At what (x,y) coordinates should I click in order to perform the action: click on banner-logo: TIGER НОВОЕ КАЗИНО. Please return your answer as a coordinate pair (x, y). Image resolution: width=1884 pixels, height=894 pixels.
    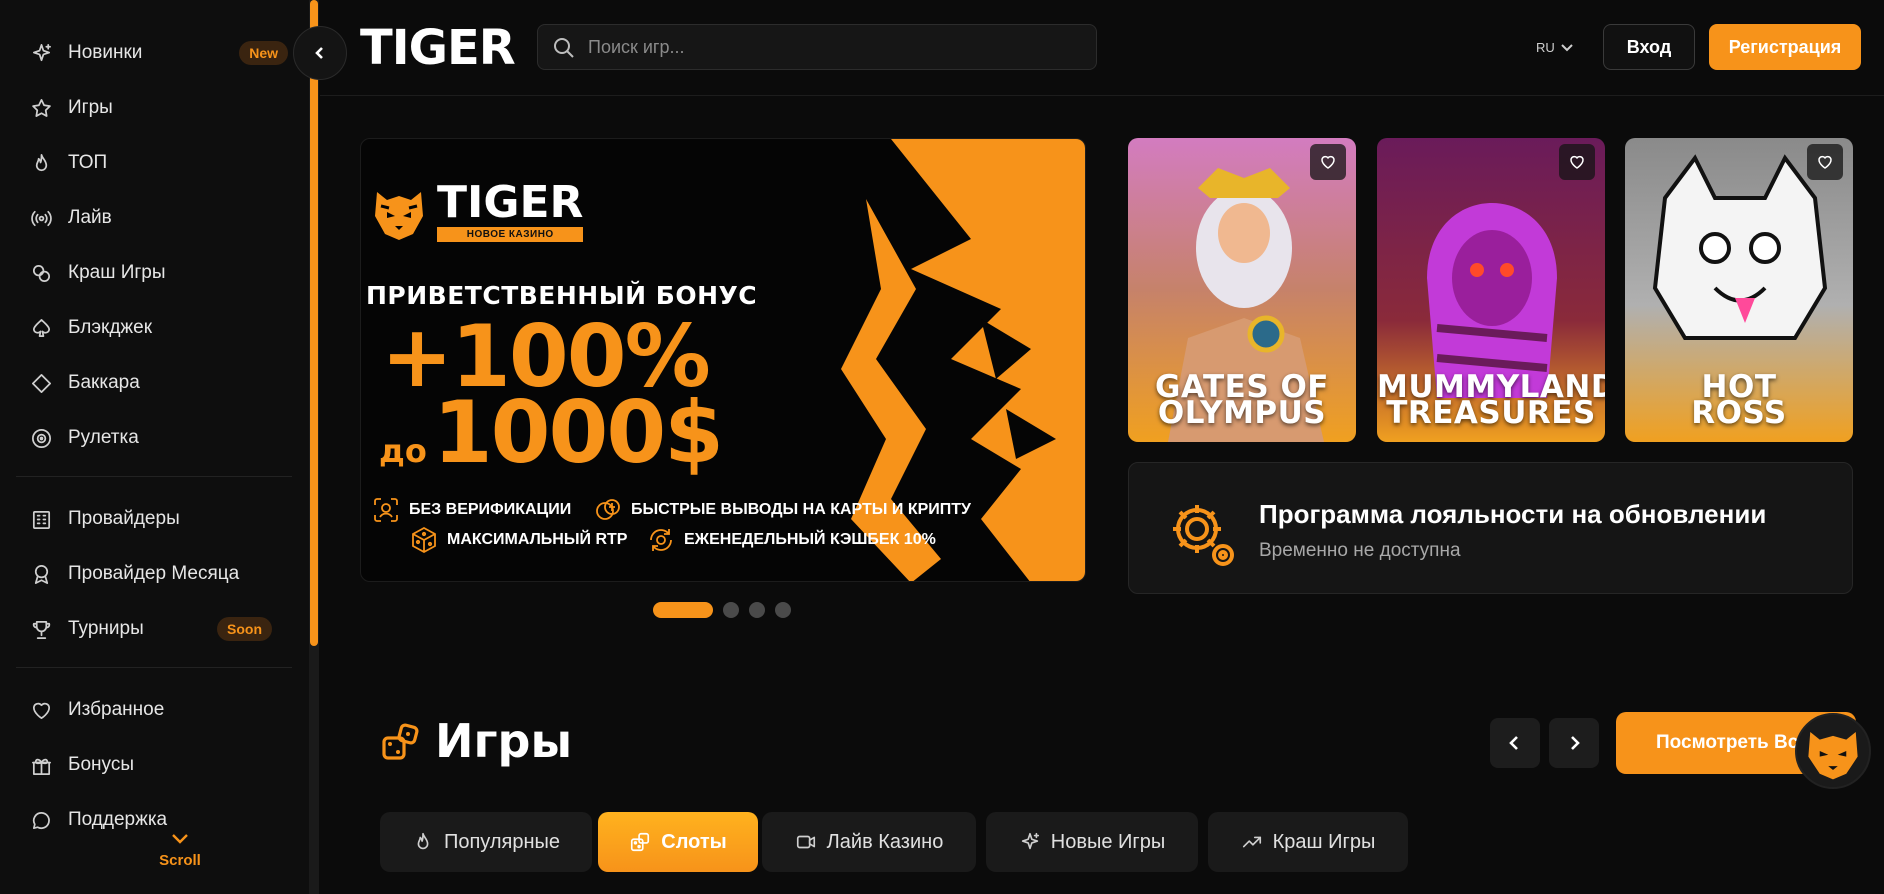
    Looking at the image, I should click on (476, 209).